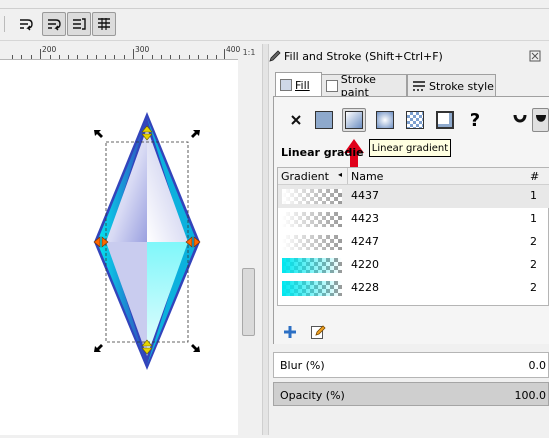 This screenshot has width=549, height=438. I want to click on pattern-button, so click(415, 120).